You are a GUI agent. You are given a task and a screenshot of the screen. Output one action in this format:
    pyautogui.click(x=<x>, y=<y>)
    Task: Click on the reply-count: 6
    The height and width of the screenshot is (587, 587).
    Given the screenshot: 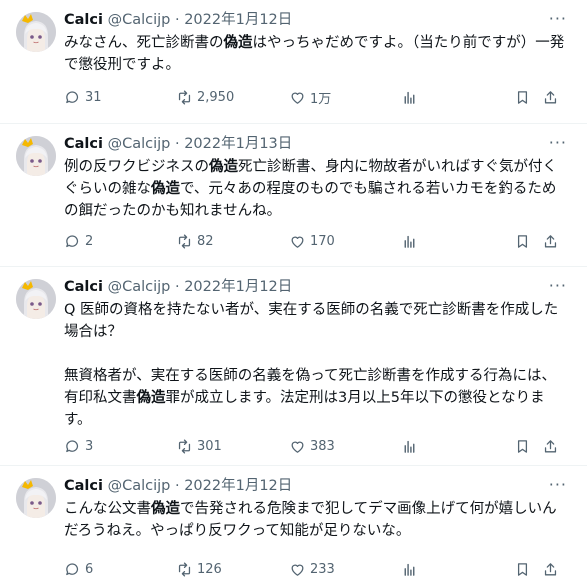 What is the action you would take?
    pyautogui.click(x=89, y=569)
    